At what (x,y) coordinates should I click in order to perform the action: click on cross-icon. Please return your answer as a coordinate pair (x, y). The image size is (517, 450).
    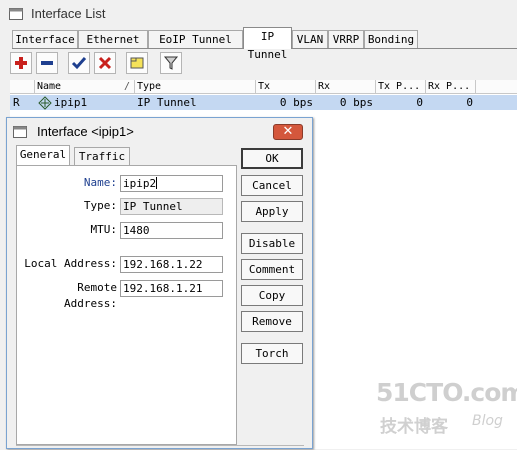
    Looking at the image, I should click on (105, 63).